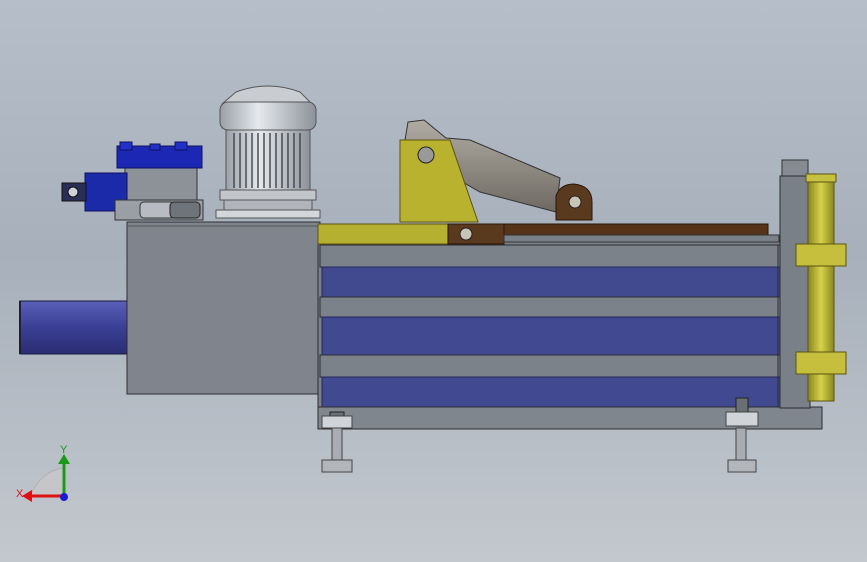 Image resolution: width=867 pixels, height=562 pixels. Describe the element at coordinates (223, 308) in the screenshot. I see `hydraulic-tank` at that location.